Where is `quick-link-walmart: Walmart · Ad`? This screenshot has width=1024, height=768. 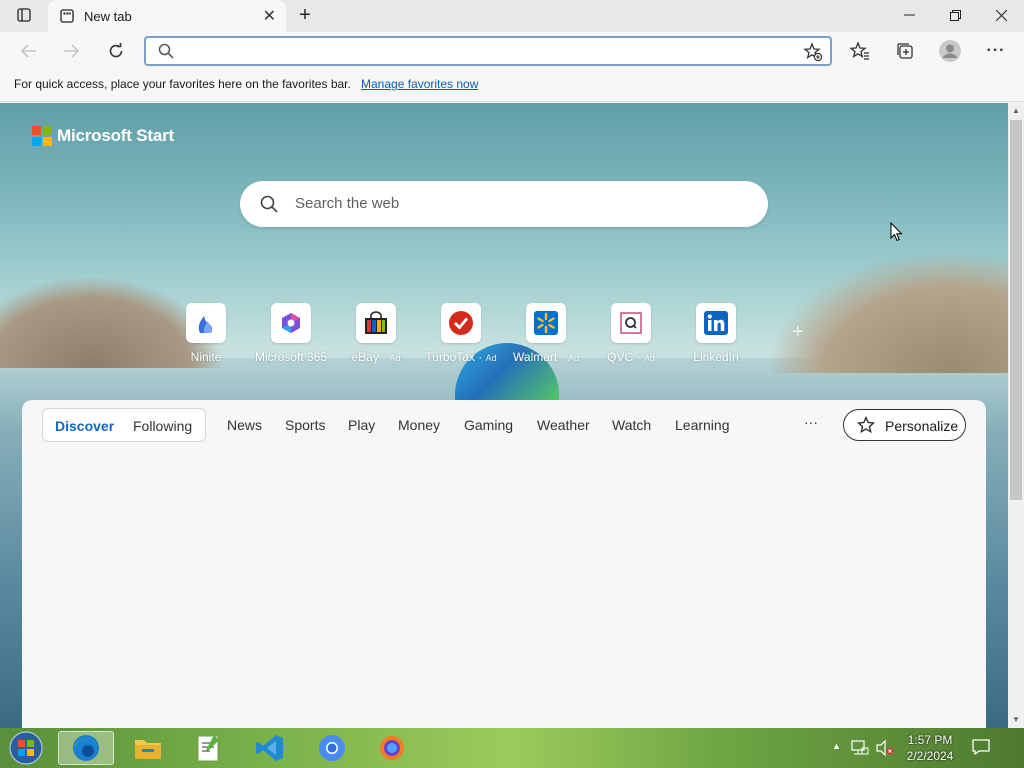
quick-link-walmart: Walmart · Ad is located at coordinates (546, 338).